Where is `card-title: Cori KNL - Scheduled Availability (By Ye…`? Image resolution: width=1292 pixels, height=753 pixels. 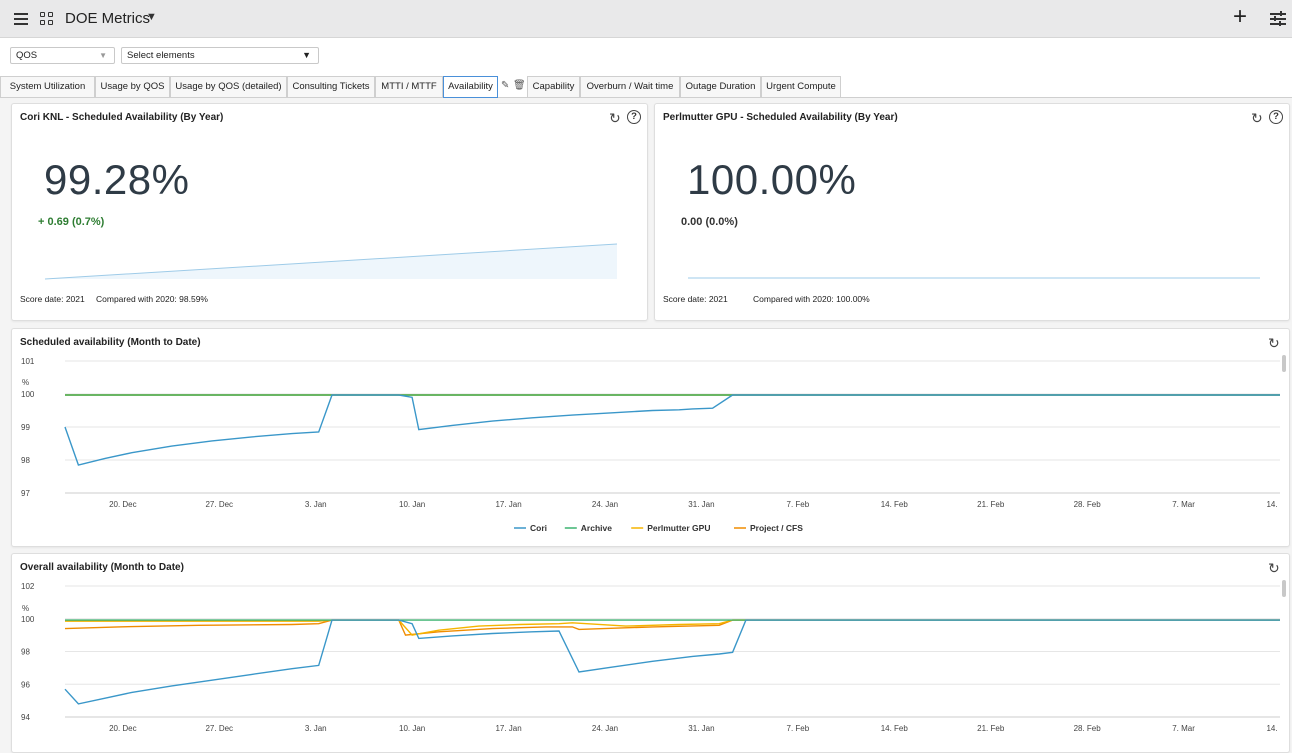
card-title: Cori KNL - Scheduled Availability (By Ye… is located at coordinates (122, 117).